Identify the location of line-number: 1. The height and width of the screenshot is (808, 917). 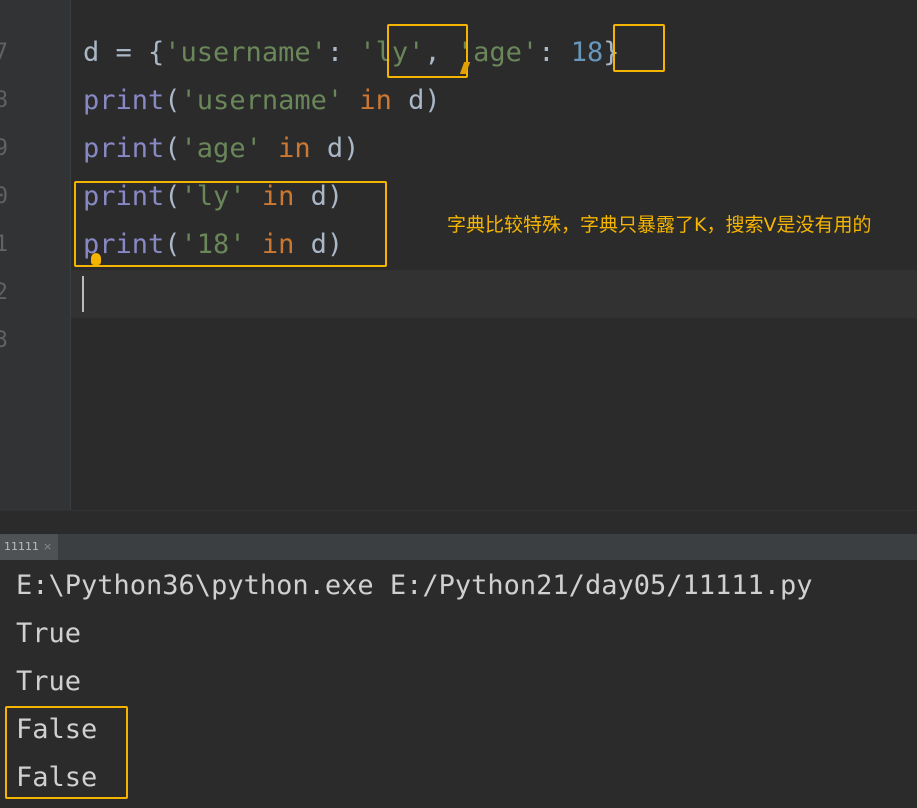
(4, 244).